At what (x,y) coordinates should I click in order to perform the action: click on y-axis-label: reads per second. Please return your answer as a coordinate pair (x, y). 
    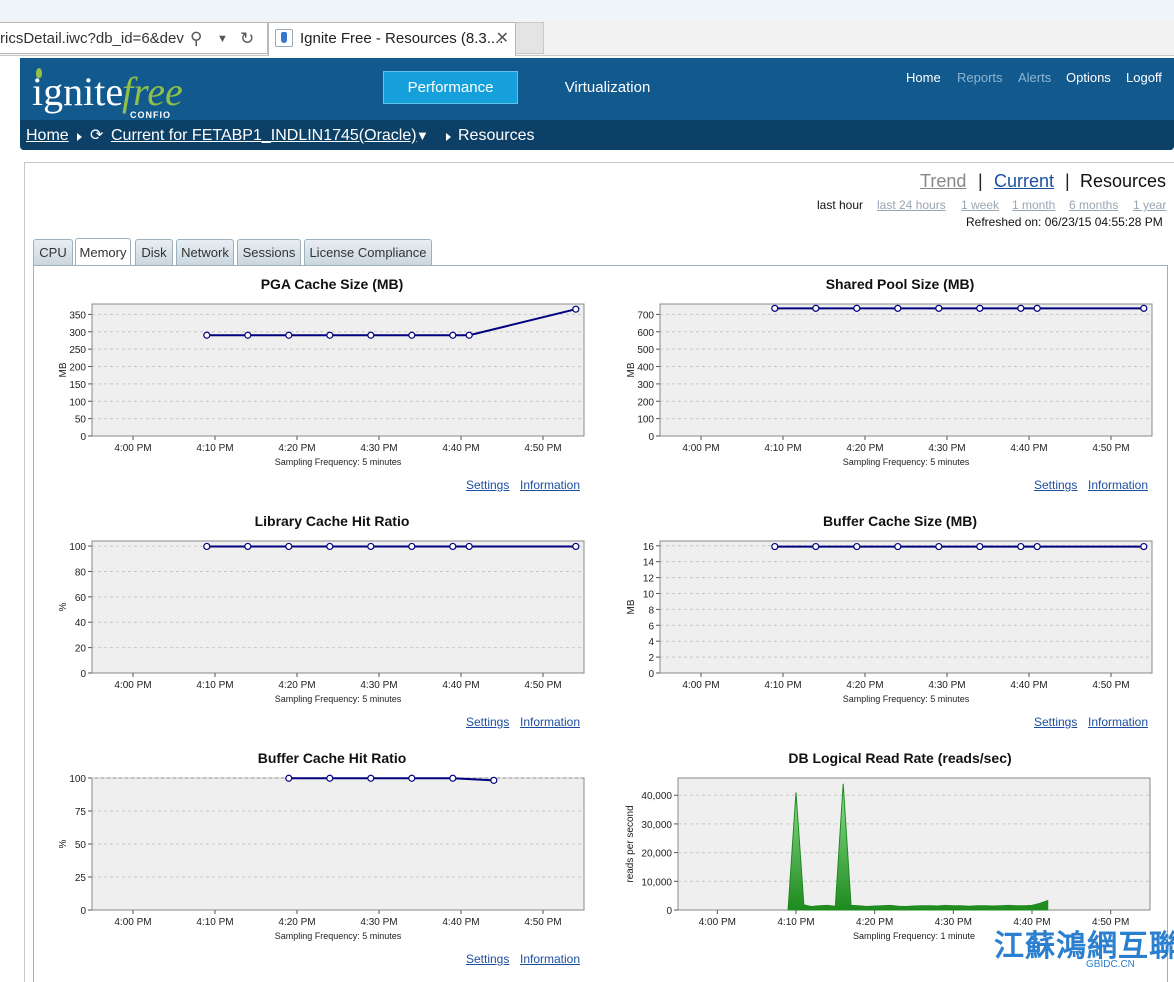
    Looking at the image, I should click on (630, 843).